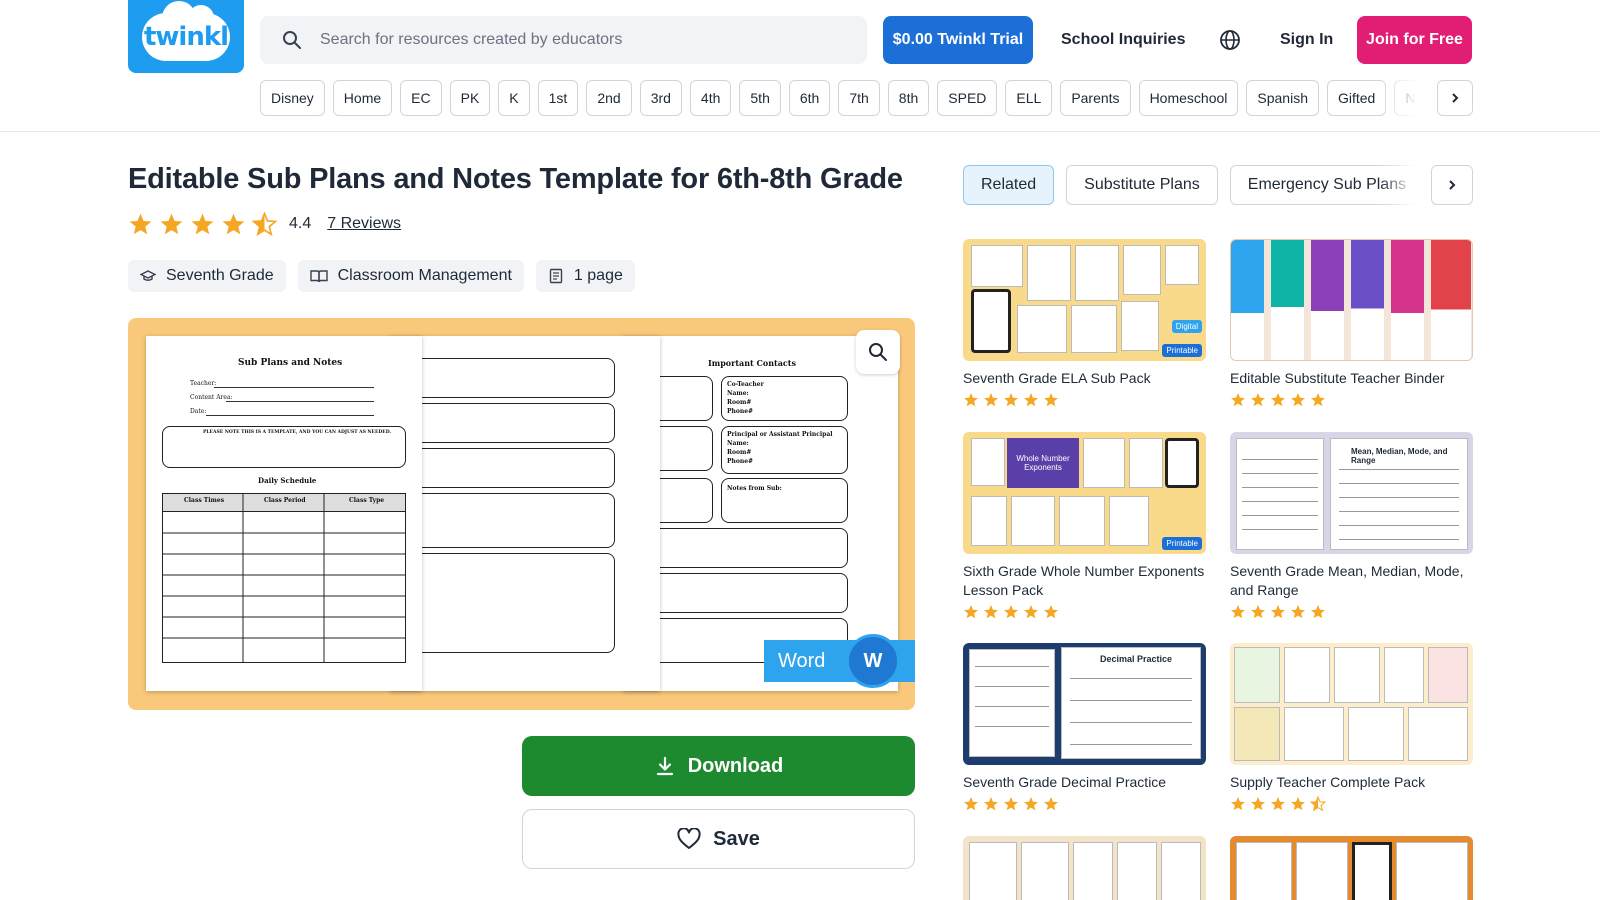 The image size is (1600, 900). Describe the element at coordinates (1084, 493) in the screenshot. I see `card-thumbnail: Whole Number Exponents Printable` at that location.